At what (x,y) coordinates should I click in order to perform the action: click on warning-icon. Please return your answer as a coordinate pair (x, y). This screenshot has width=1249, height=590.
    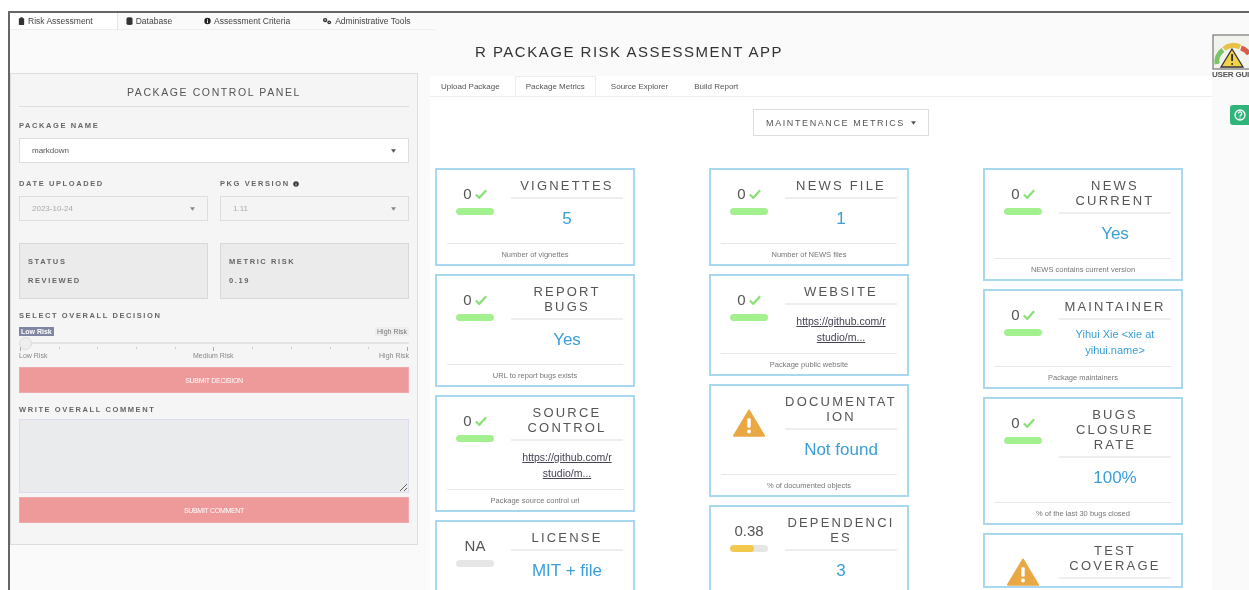
    Looking at the image, I should click on (749, 423).